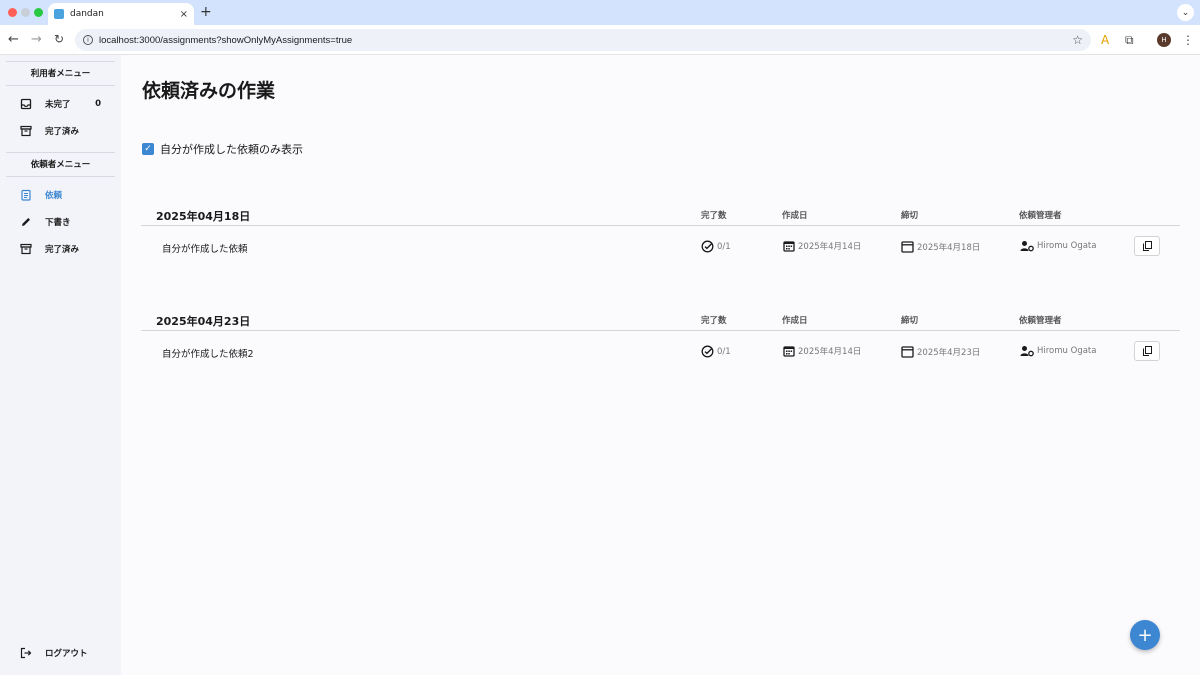  Describe the element at coordinates (26, 104) in the screenshot. I see `inbox-icon` at that location.